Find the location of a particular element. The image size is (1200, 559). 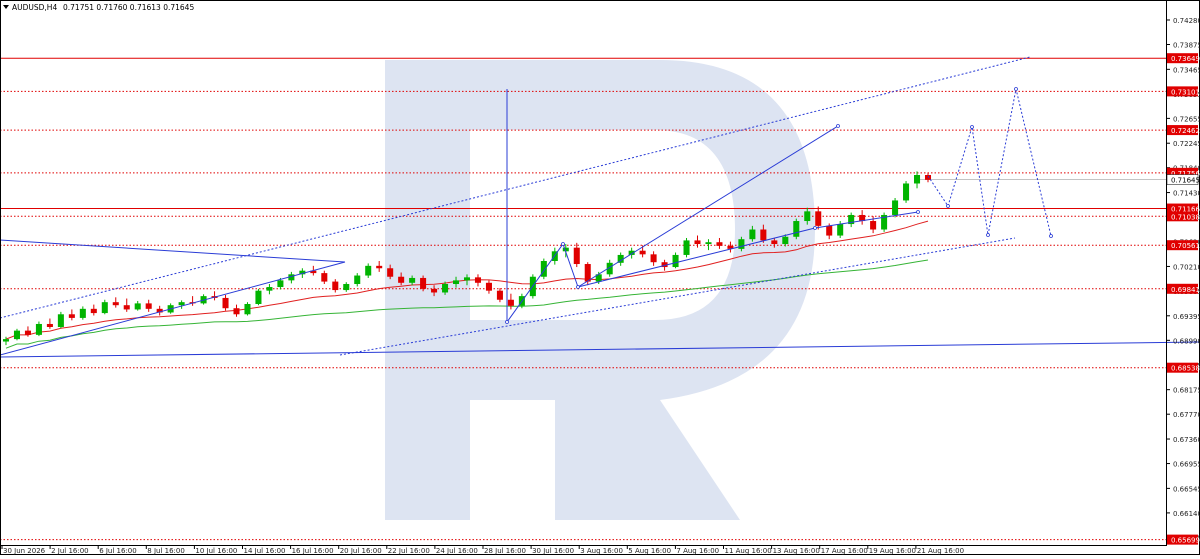

y-tick-label: 0.73875 is located at coordinates (1186, 46).